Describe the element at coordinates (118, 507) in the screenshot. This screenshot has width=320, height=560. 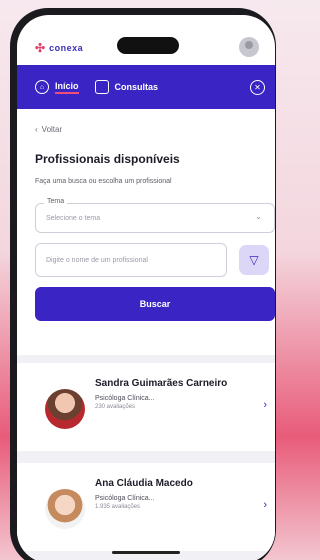
I see `professional-ratings: 1.935 avaliações` at that location.